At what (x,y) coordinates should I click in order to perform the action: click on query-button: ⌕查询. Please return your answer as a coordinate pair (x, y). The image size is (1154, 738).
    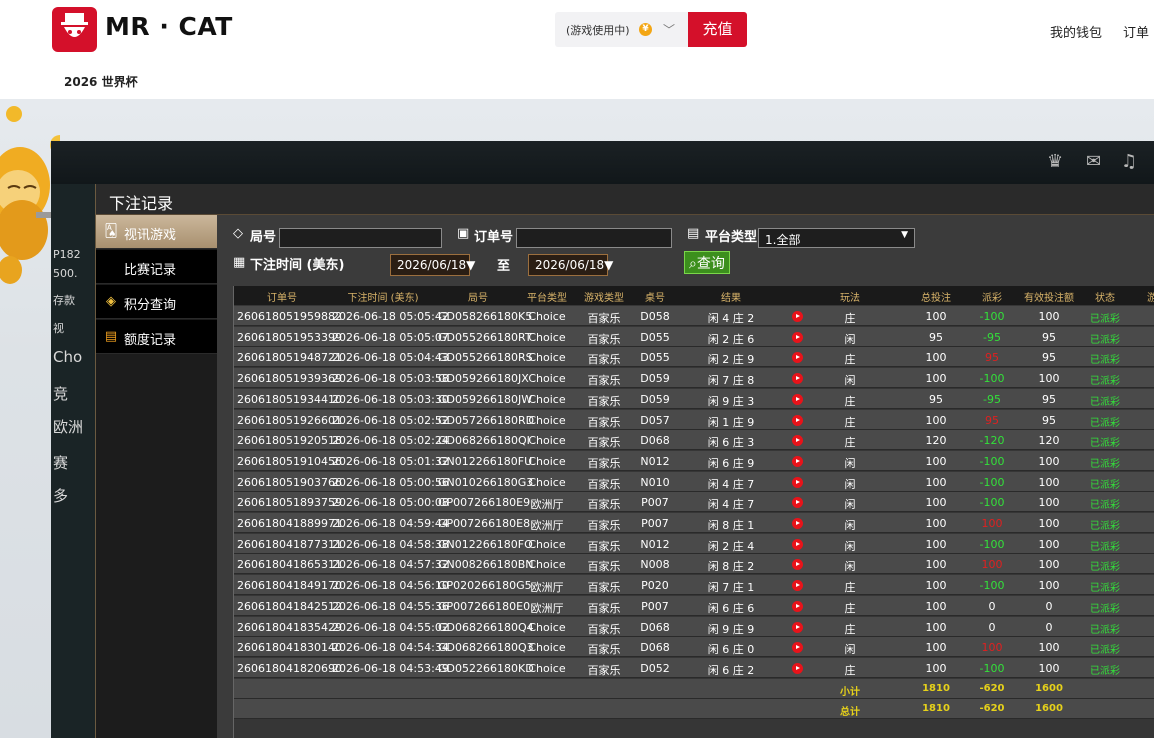
    Looking at the image, I should click on (707, 262).